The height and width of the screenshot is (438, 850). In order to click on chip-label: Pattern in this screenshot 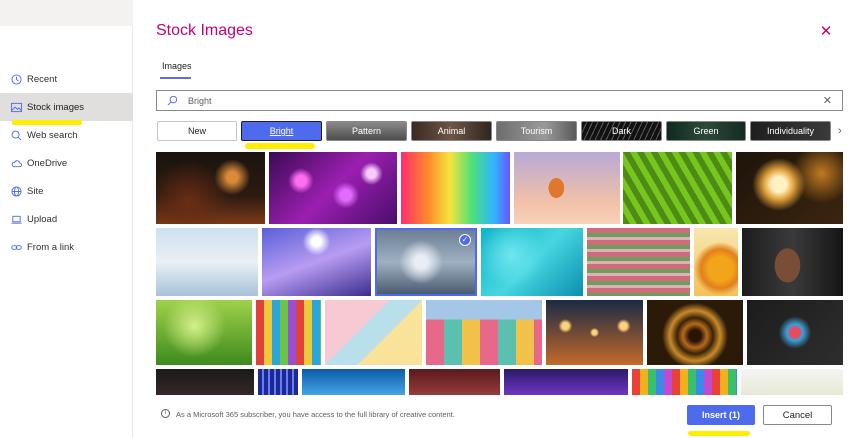, I will do `click(366, 131)`.